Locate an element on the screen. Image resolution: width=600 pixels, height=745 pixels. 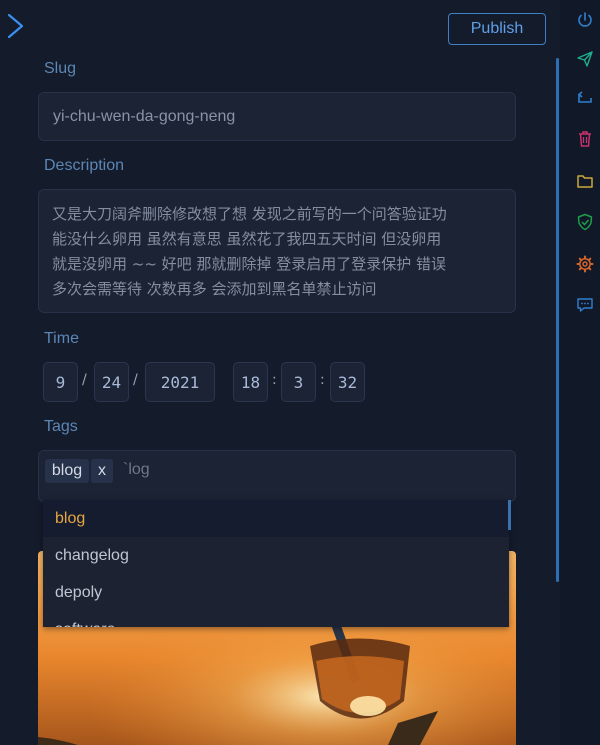
tags-label: Tags is located at coordinates (61, 426).